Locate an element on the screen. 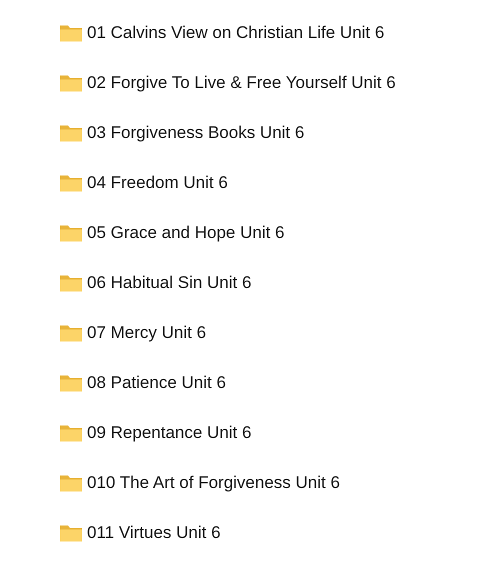 Image resolution: width=496 pixels, height=568 pixels. folder-name: 011 Virtues Unit 6 is located at coordinates (154, 533).